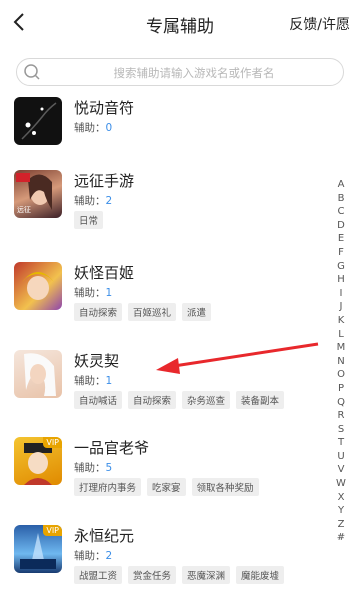 The image size is (360, 609). Describe the element at coordinates (98, 575) in the screenshot. I see `tag: 战盟工资` at that location.